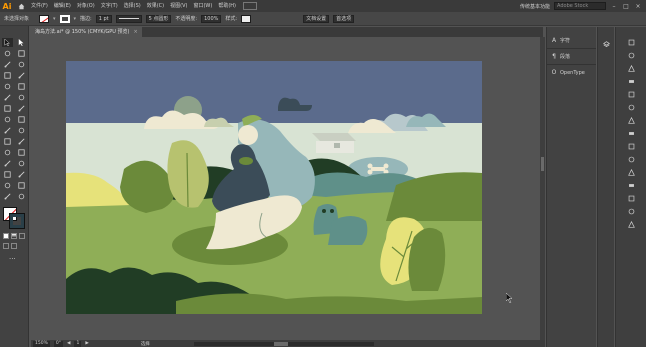 The height and width of the screenshot is (347, 646). I want to click on stroke-color-box, so click(17, 221).